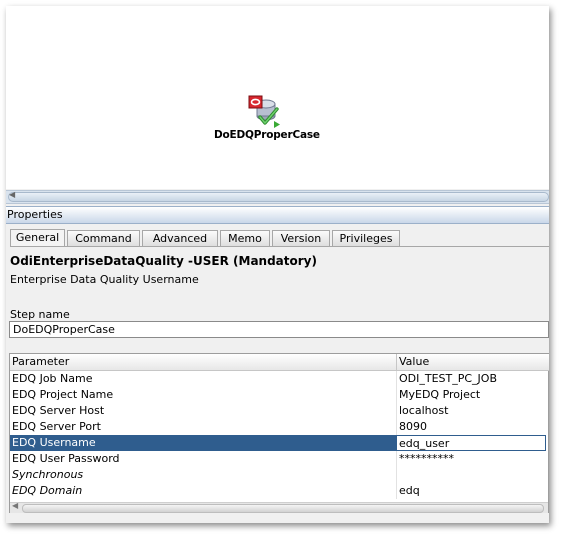 The width and height of the screenshot is (564, 555). What do you see at coordinates (473, 459) in the screenshot?
I see `parameter-value: **********` at bounding box center [473, 459].